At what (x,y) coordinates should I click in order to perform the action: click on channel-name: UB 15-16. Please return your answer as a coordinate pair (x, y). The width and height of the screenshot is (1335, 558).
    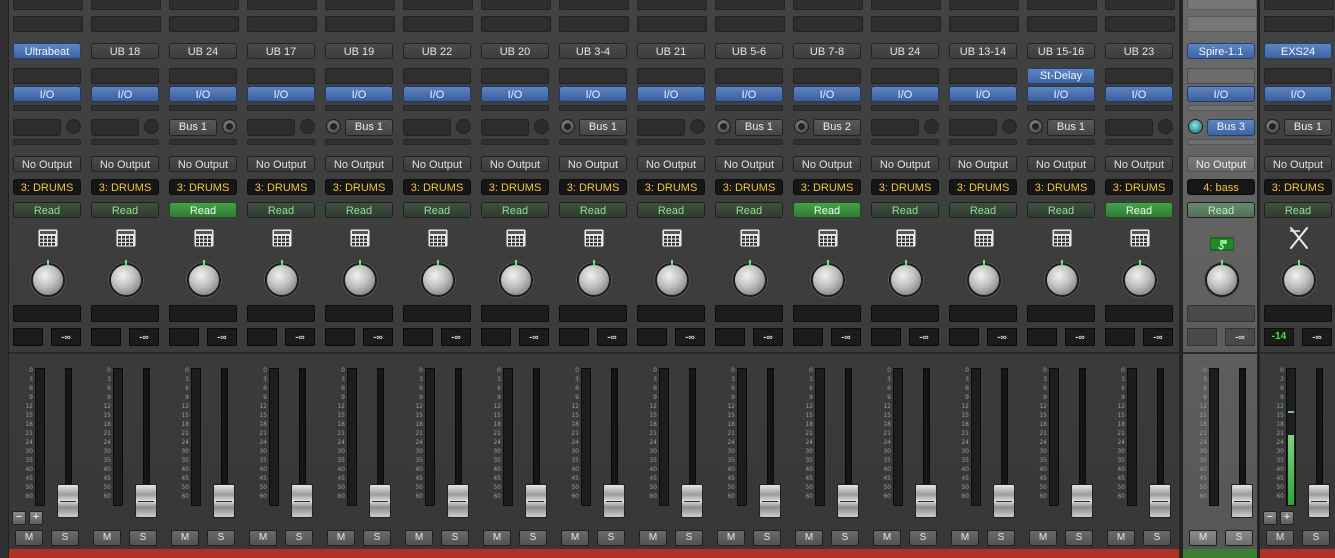
    Looking at the image, I should click on (1061, 51).